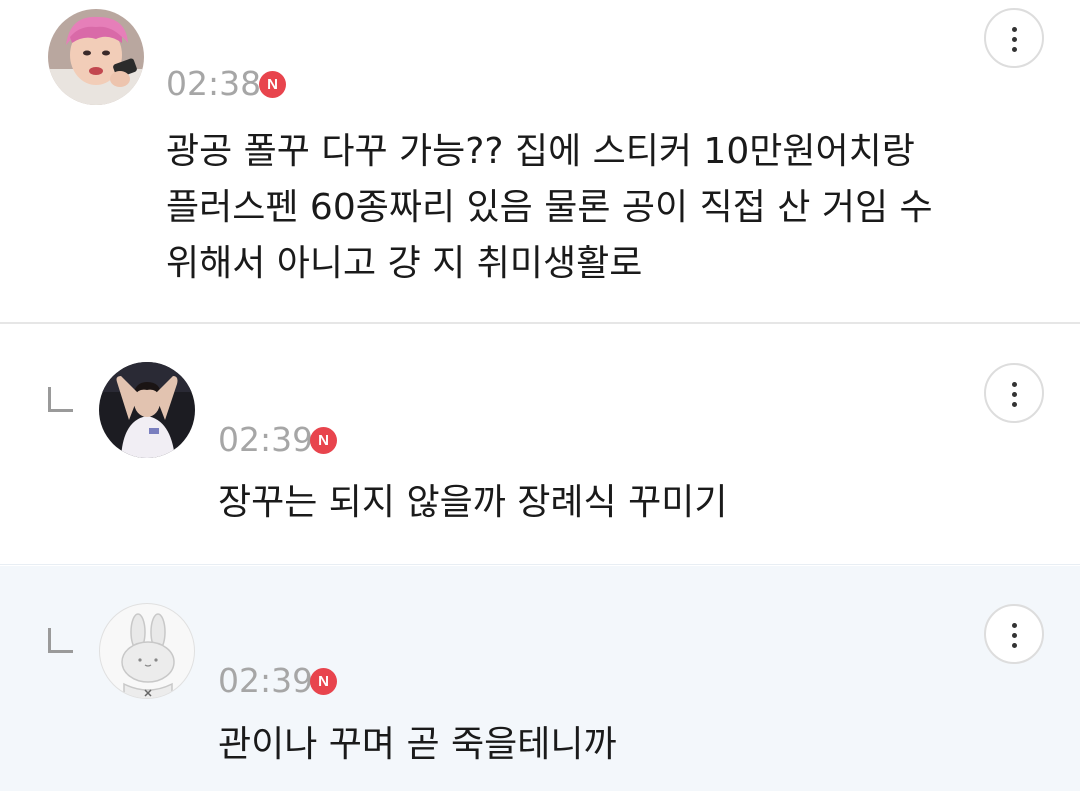 The height and width of the screenshot is (791, 1080). I want to click on comment-time: 02:38, so click(214, 83).